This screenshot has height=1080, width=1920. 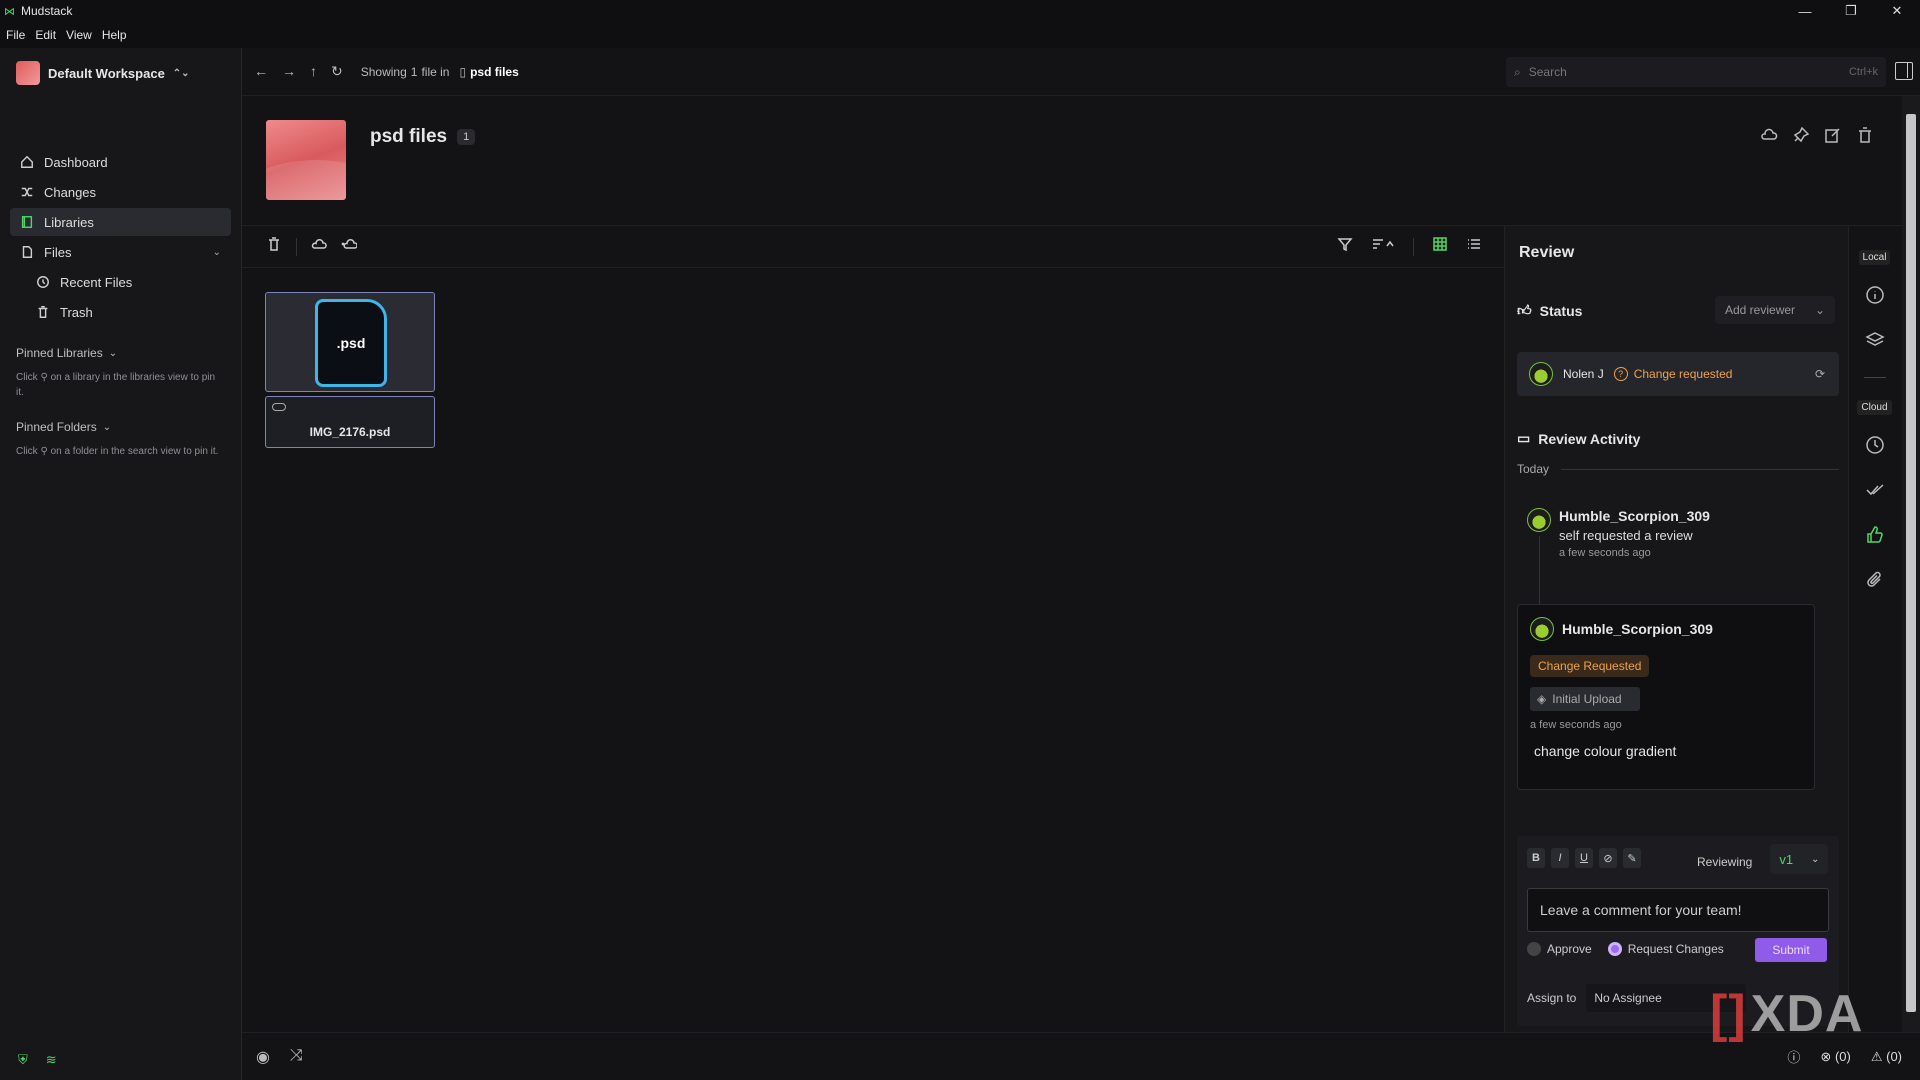 I want to click on nav-buttons: ← → ↑ ↻, so click(x=292, y=71).